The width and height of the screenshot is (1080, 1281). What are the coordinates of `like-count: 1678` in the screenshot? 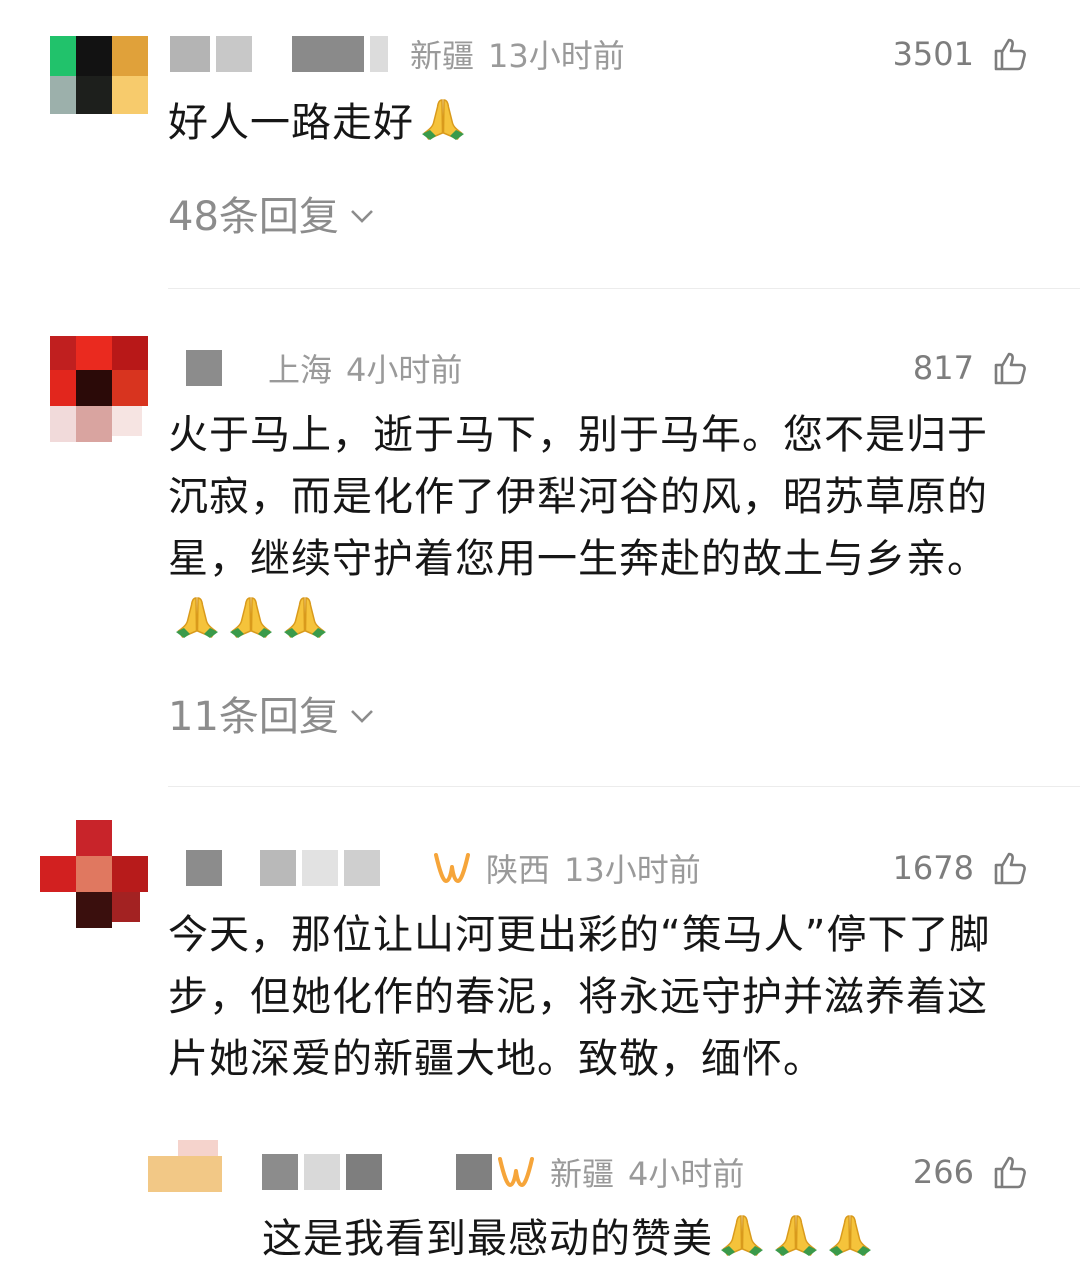 It's located at (933, 868).